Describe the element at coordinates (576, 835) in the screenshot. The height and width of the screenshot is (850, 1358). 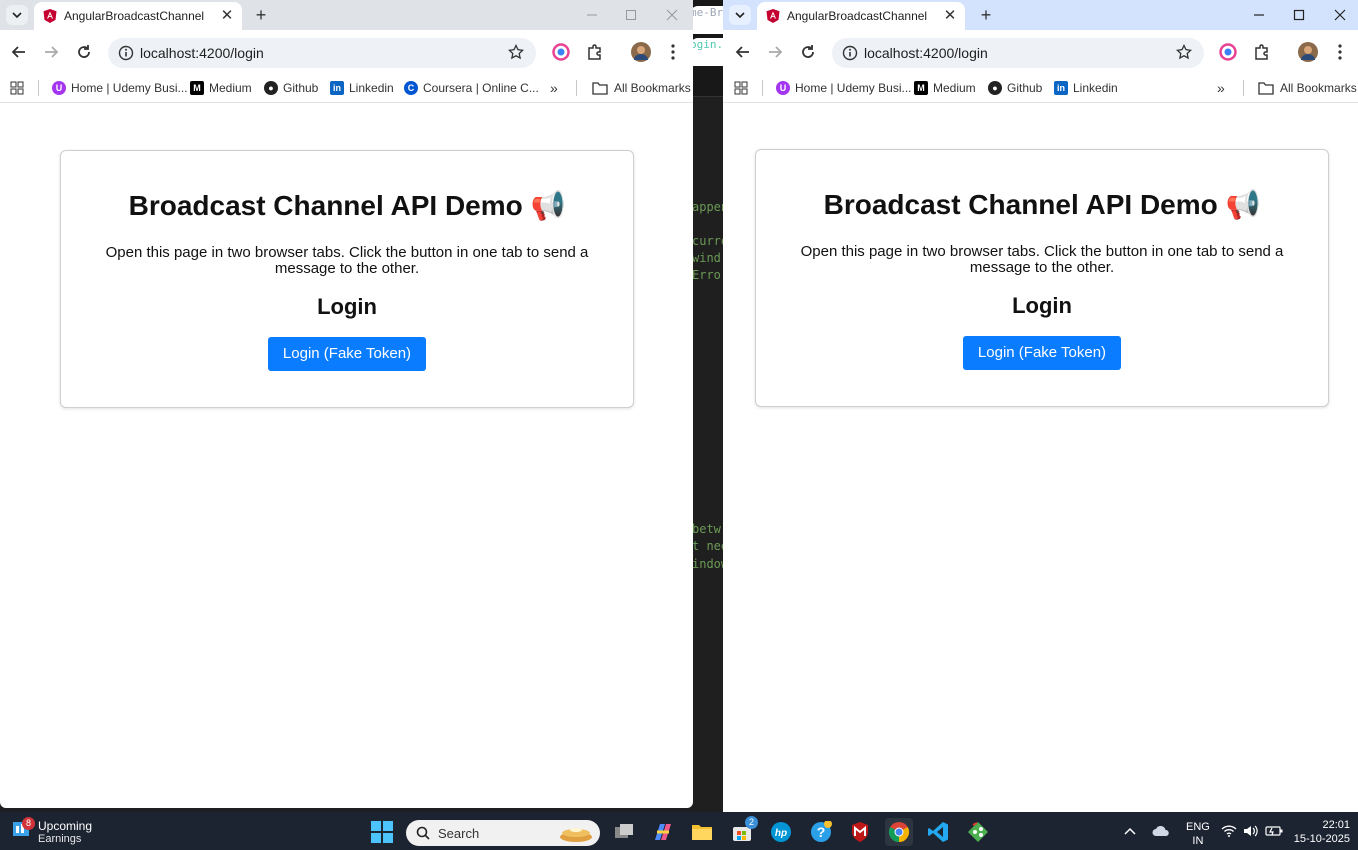
I see `pancake-icon` at that location.